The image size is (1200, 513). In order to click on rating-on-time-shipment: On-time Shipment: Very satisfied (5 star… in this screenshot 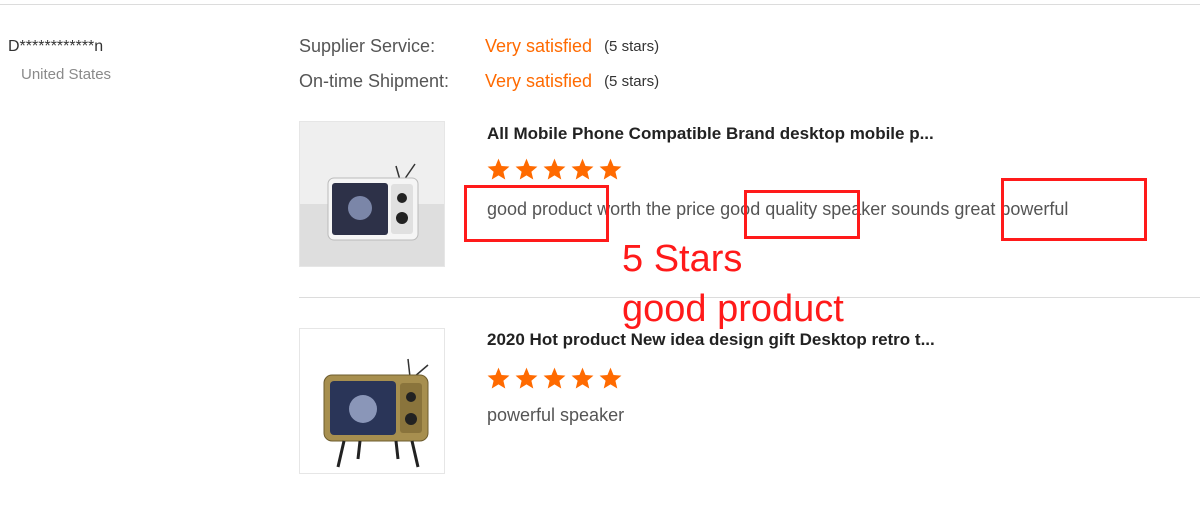, I will do `click(479, 81)`.